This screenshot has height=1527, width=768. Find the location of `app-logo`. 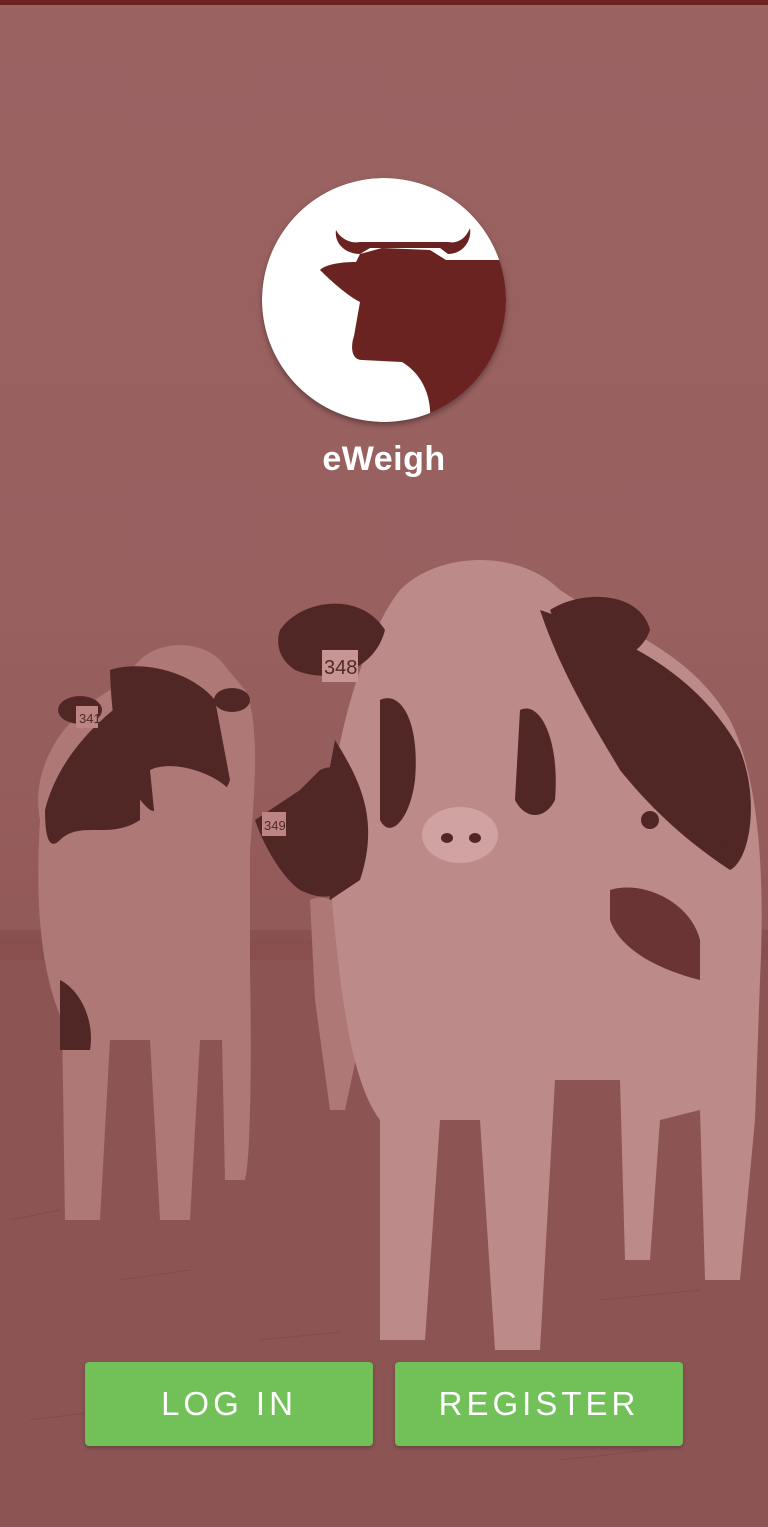

app-logo is located at coordinates (384, 300).